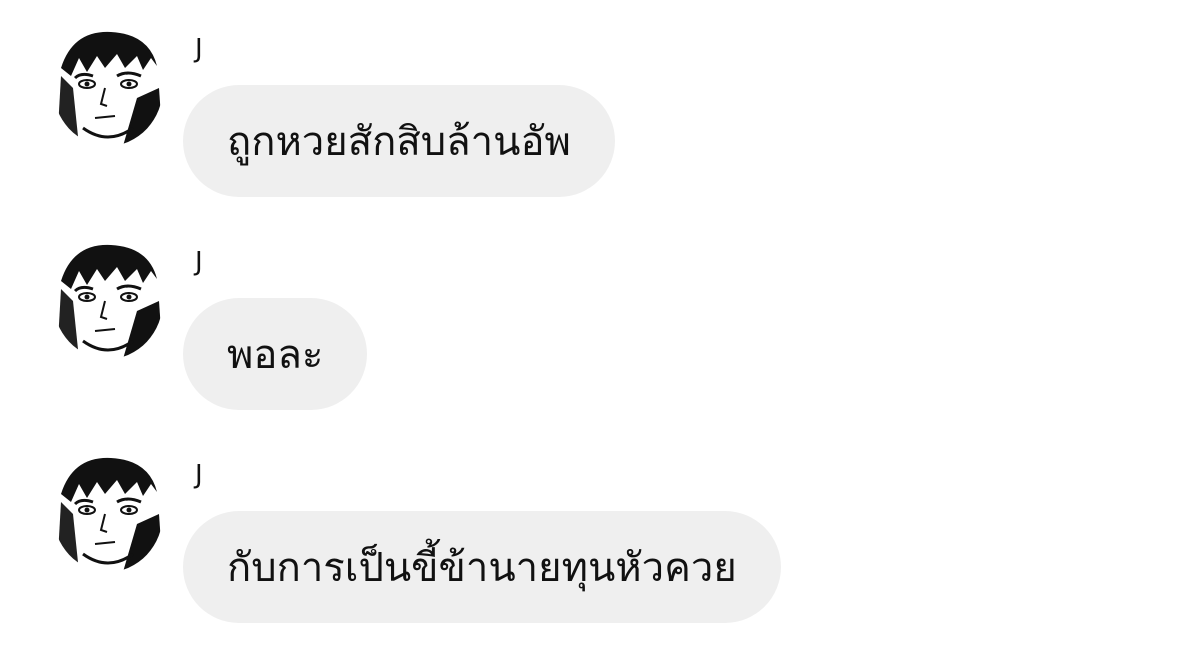 The image size is (1200, 654). What do you see at coordinates (482, 567) in the screenshot?
I see `message-bubble: กับการเป็นขี้ข้านายทุนหัวควย` at bounding box center [482, 567].